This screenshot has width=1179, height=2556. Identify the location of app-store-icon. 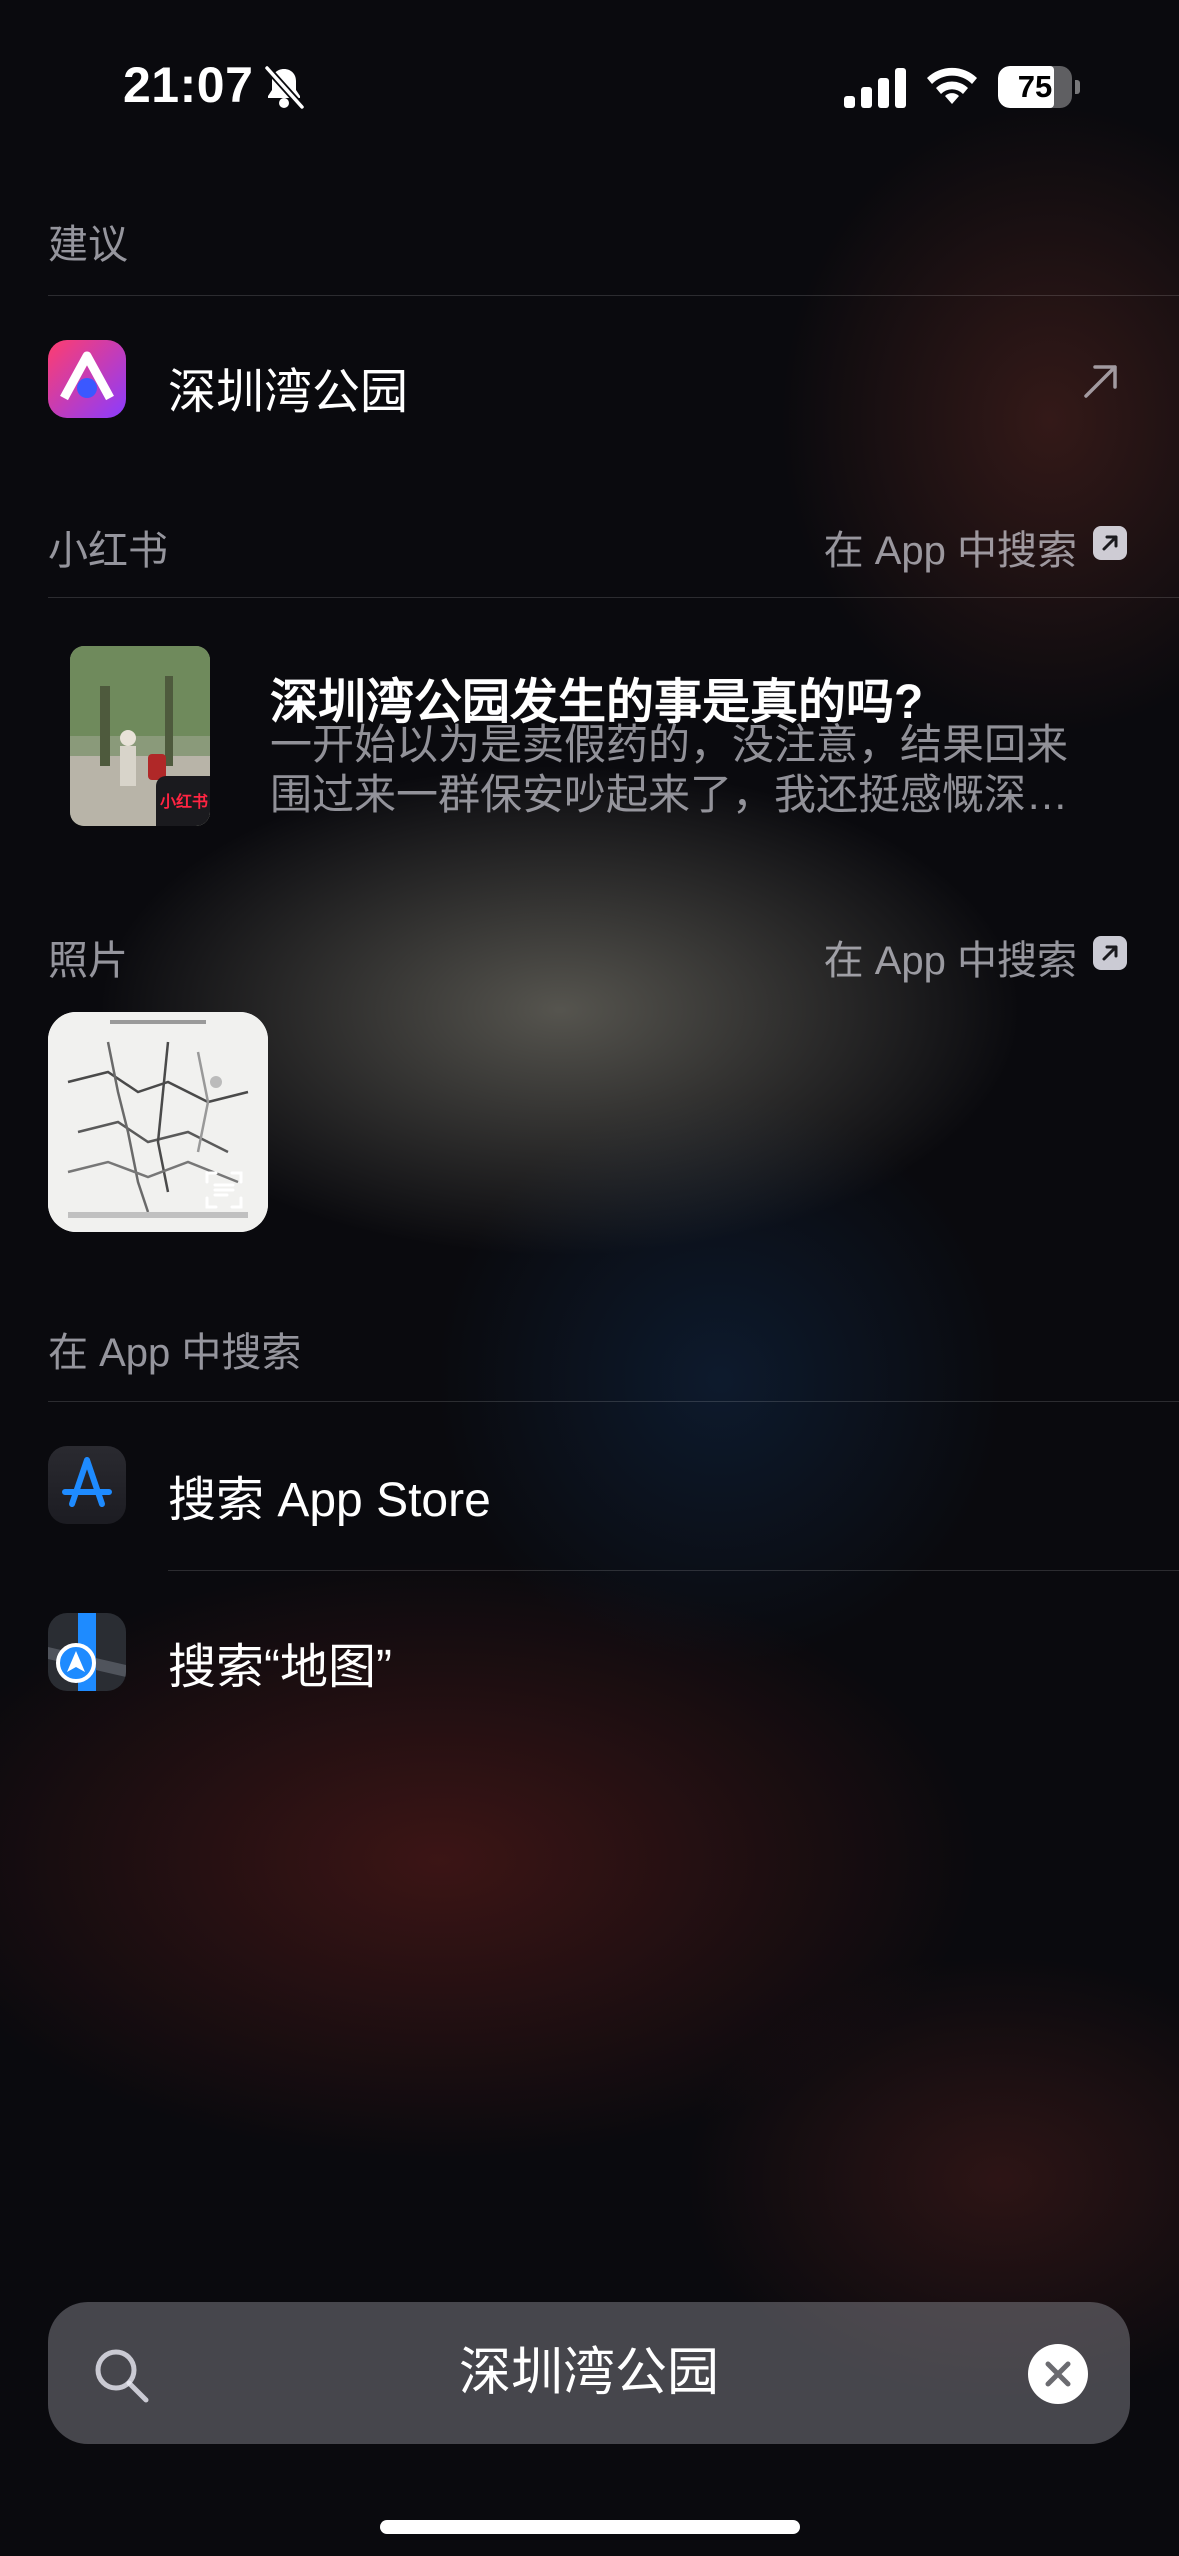
(87, 1485).